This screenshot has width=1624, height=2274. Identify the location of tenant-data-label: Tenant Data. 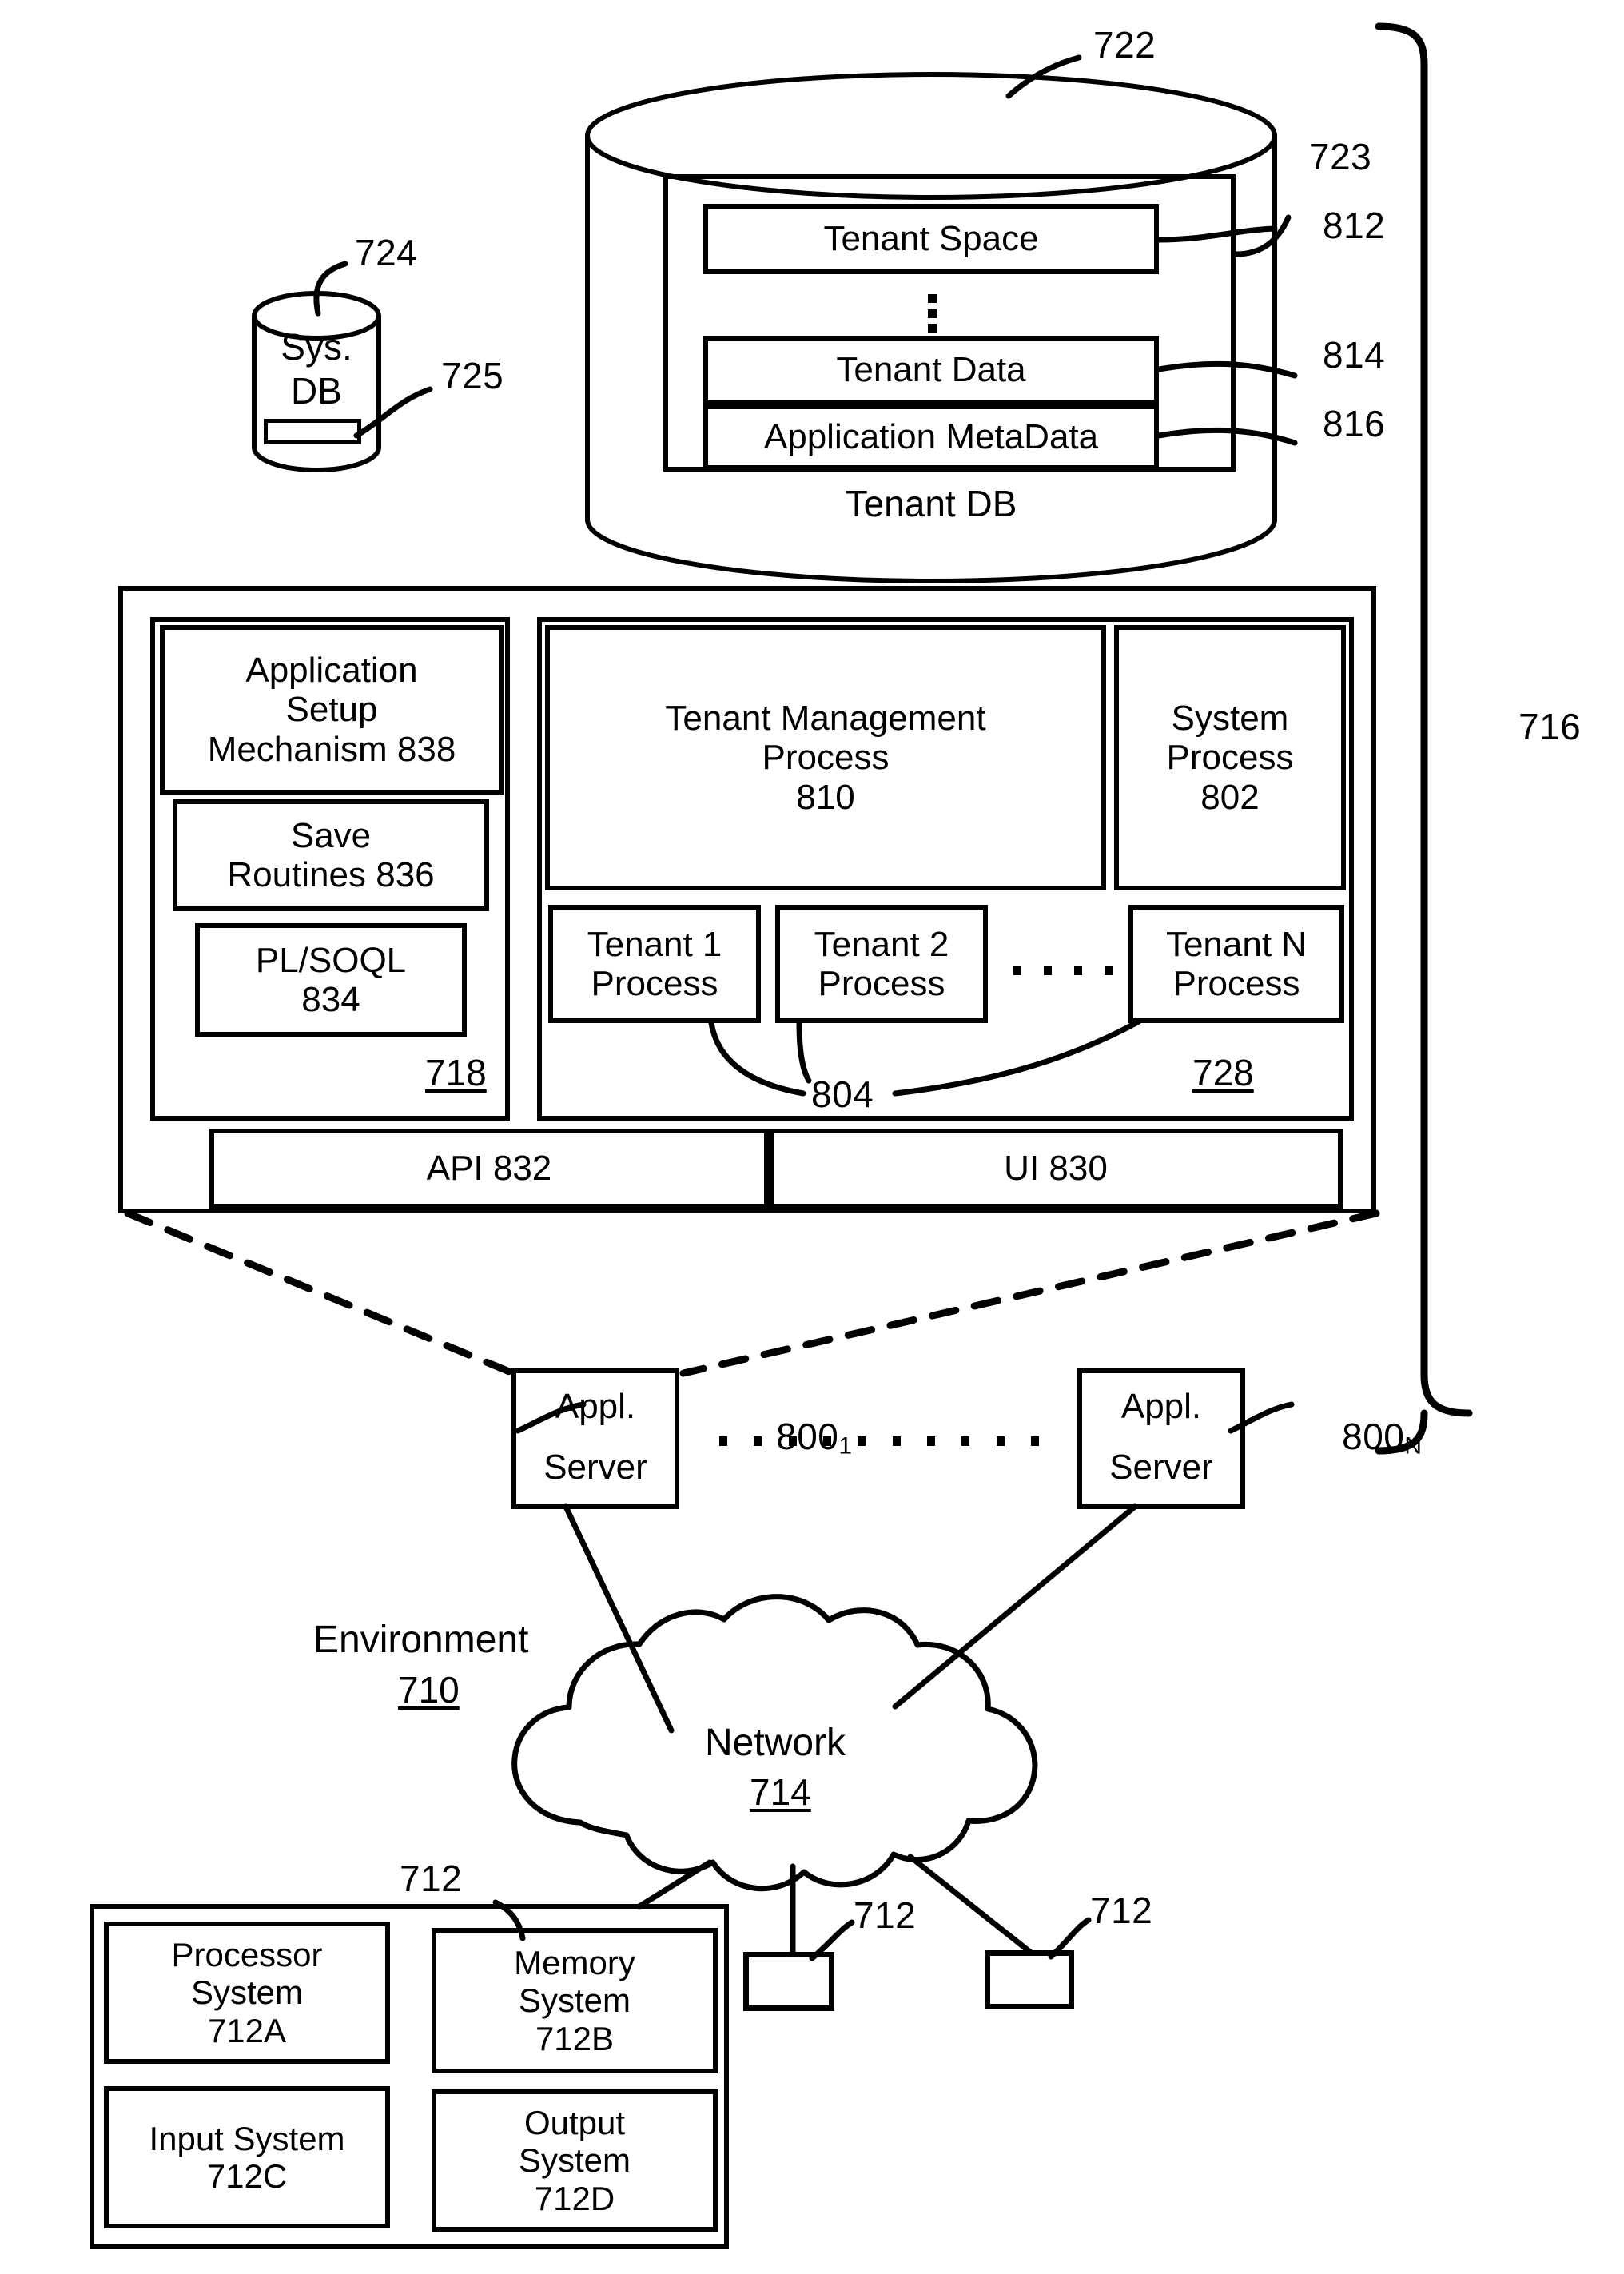
(931, 370).